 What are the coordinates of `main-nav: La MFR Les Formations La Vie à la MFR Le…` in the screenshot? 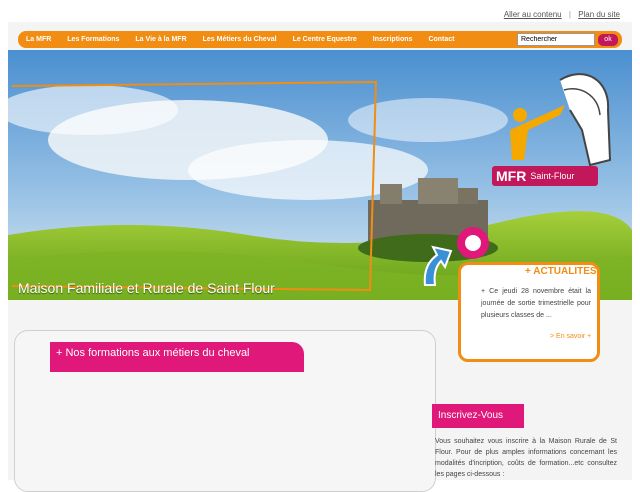 It's located at (320, 39).